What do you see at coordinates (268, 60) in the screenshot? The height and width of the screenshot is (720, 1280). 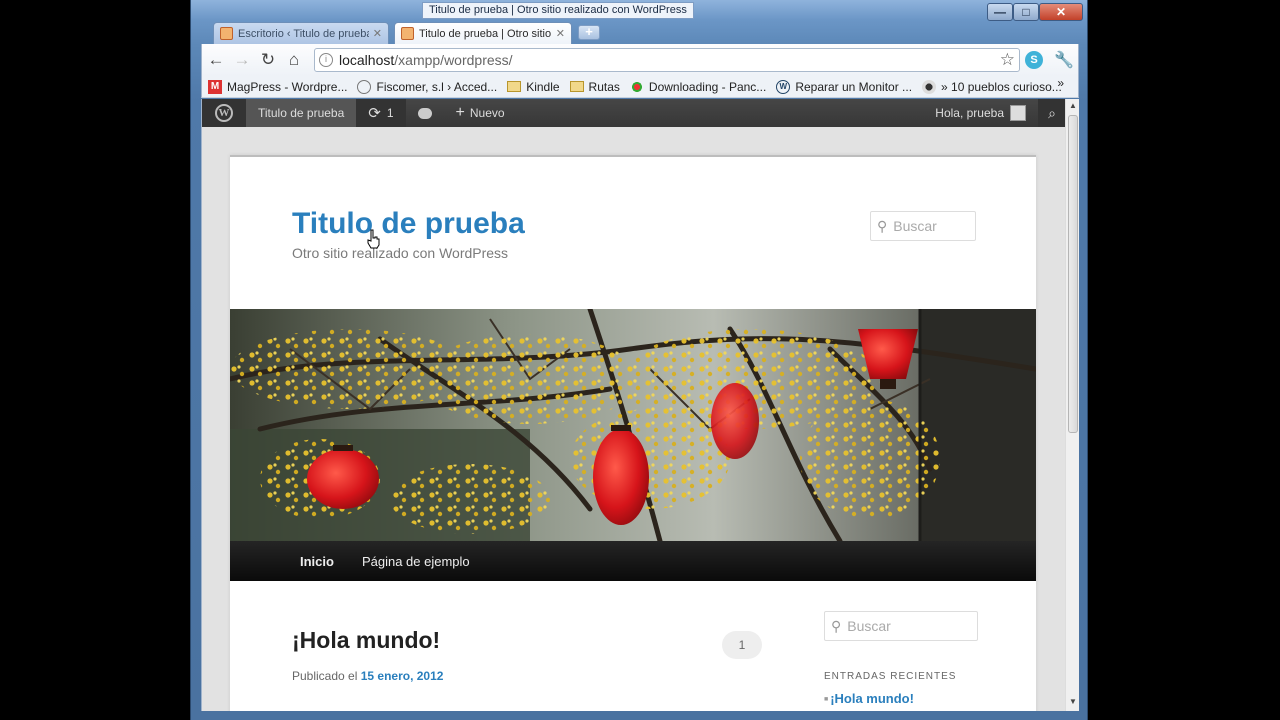 I see `reload-button: ↻` at bounding box center [268, 60].